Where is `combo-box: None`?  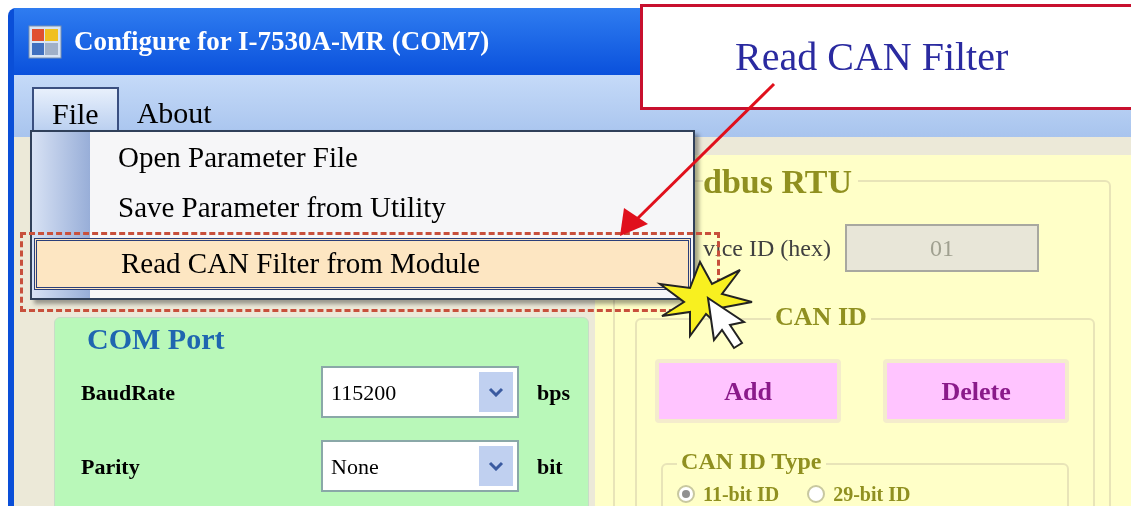 combo-box: None is located at coordinates (420, 466).